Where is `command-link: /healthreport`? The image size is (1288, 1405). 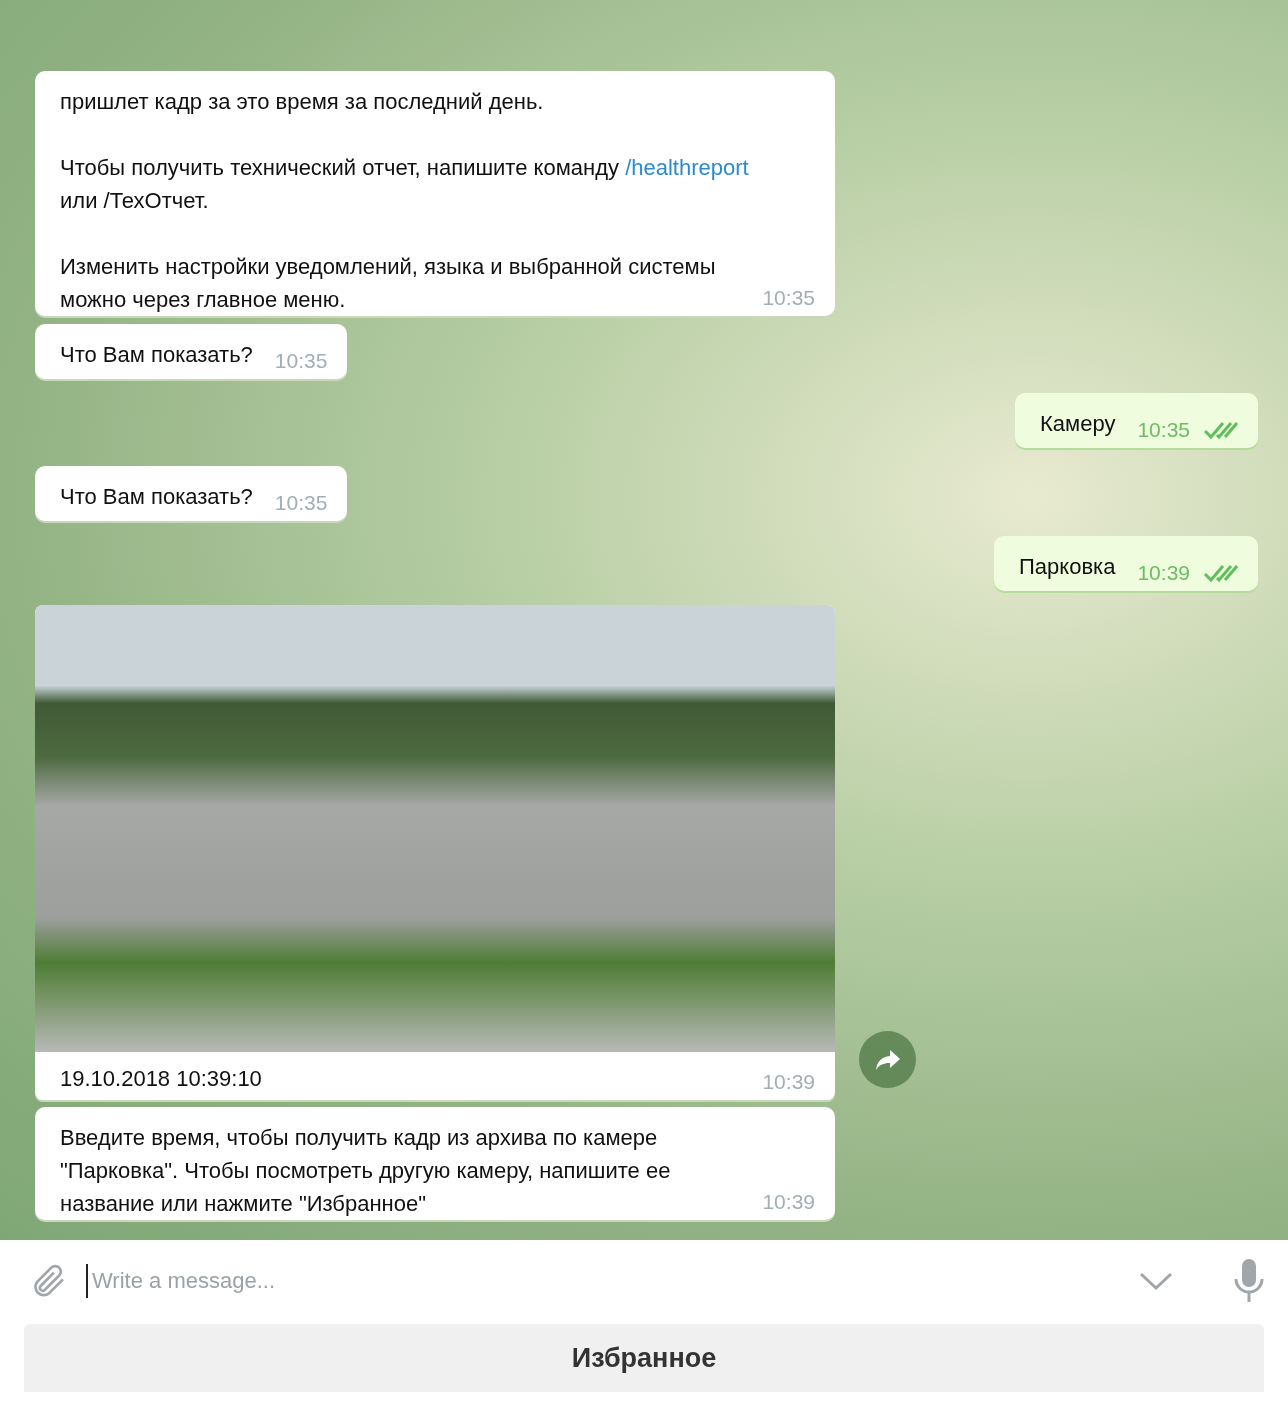 command-link: /healthreport is located at coordinates (687, 167).